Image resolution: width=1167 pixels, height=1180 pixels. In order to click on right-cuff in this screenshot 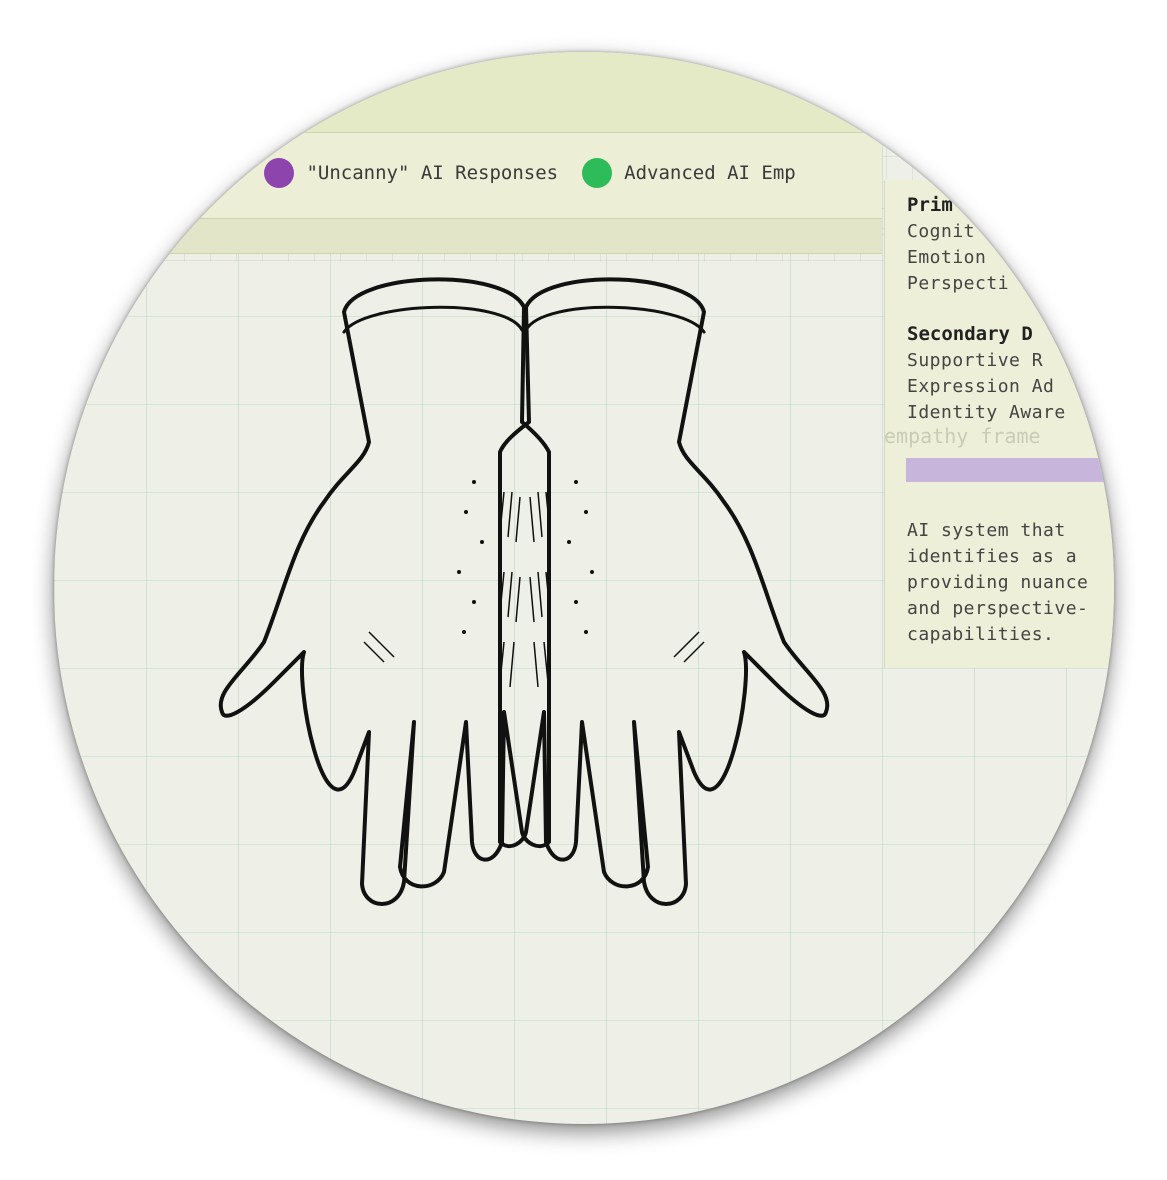, I will do `click(615, 319)`.